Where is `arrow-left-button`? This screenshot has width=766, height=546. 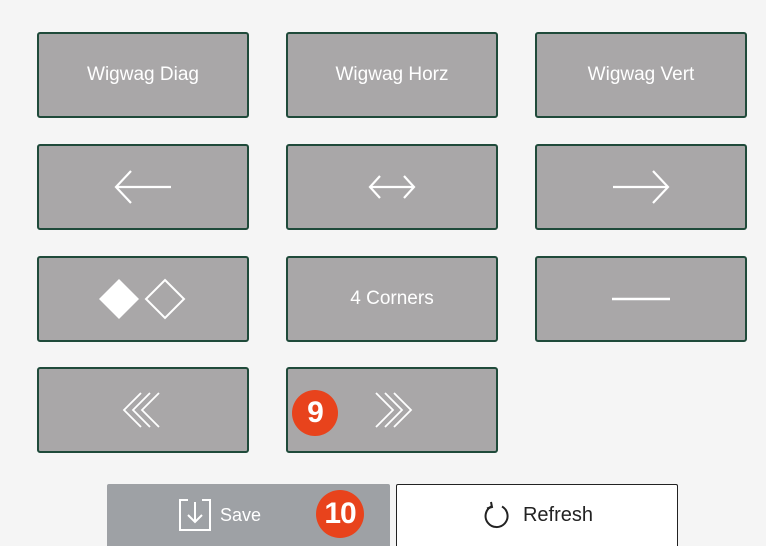
arrow-left-button is located at coordinates (143, 187).